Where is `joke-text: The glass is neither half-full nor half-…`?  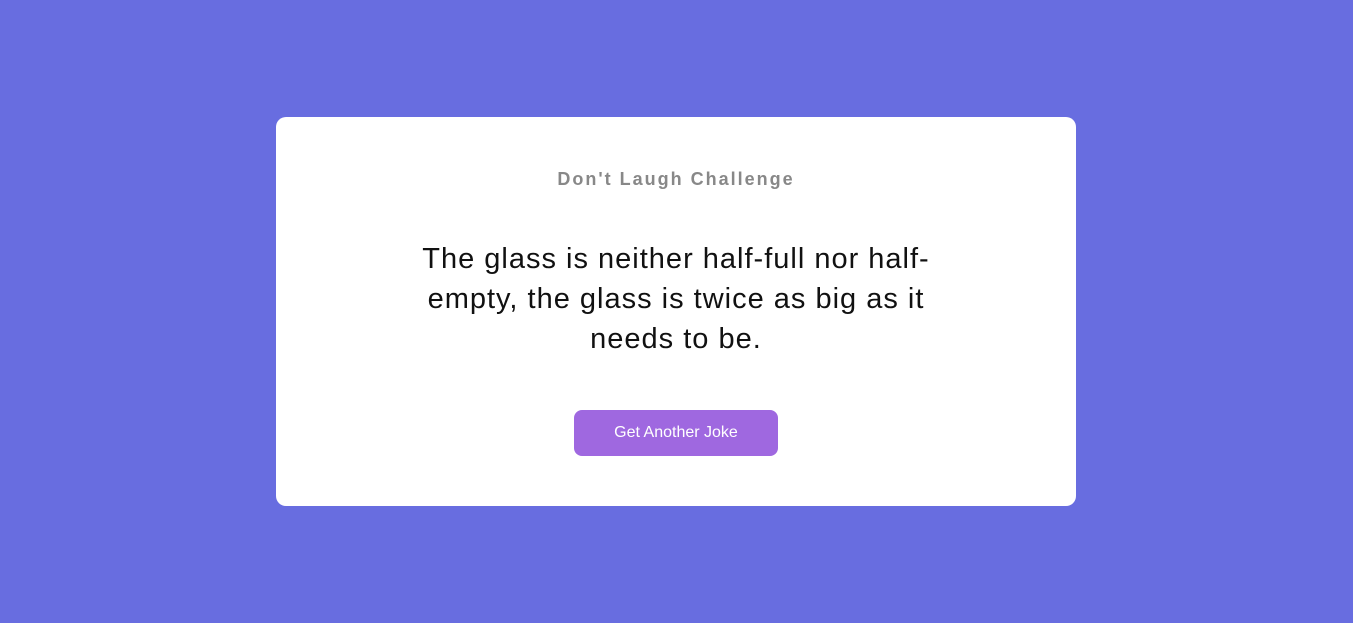
joke-text: The glass is neither half-full nor half-… is located at coordinates (676, 299).